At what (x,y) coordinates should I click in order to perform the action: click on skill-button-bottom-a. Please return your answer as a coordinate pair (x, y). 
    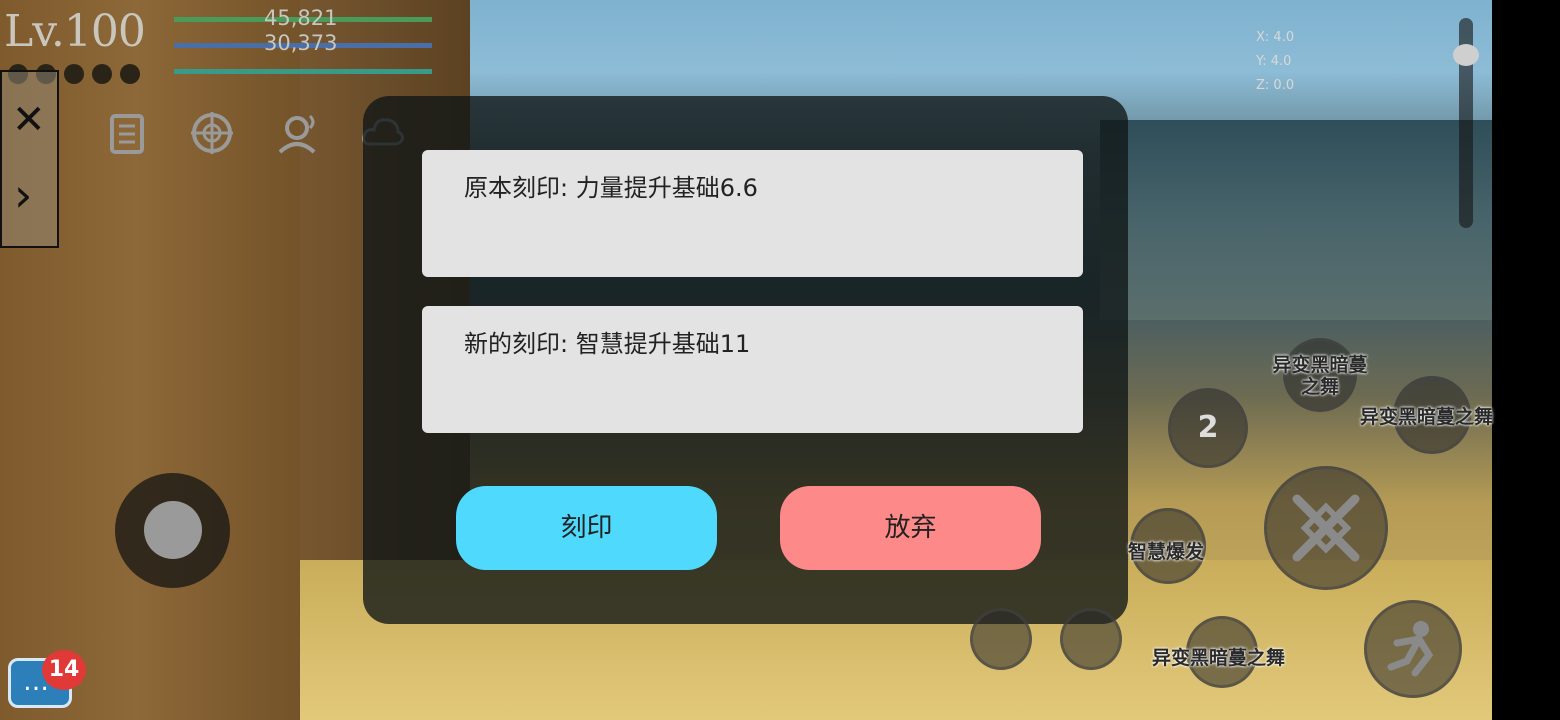
    Looking at the image, I should click on (1001, 639).